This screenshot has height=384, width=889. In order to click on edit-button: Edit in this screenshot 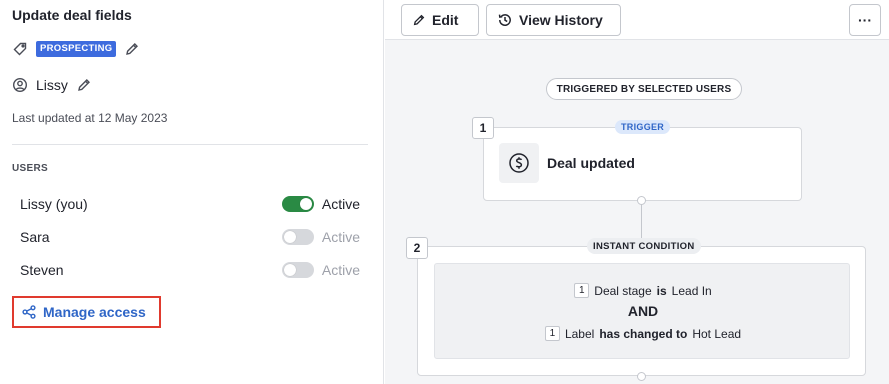, I will do `click(440, 20)`.